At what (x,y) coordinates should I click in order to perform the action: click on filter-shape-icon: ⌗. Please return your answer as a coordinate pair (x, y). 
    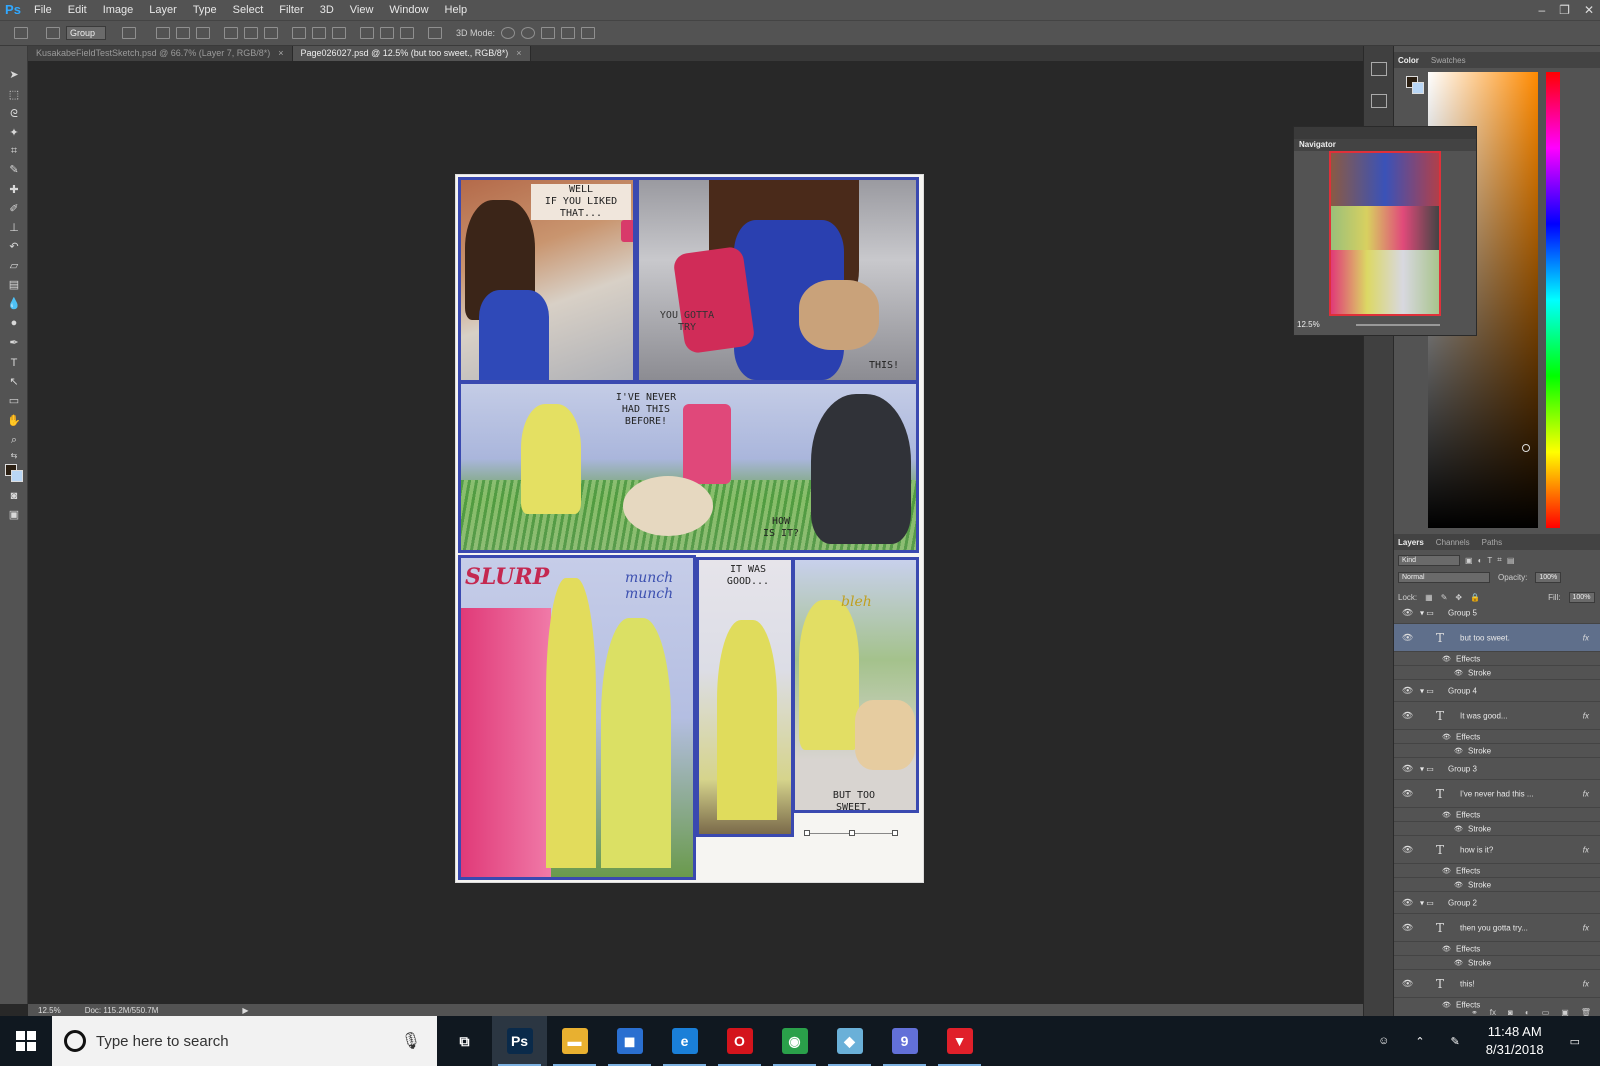
    Looking at the image, I should click on (1499, 560).